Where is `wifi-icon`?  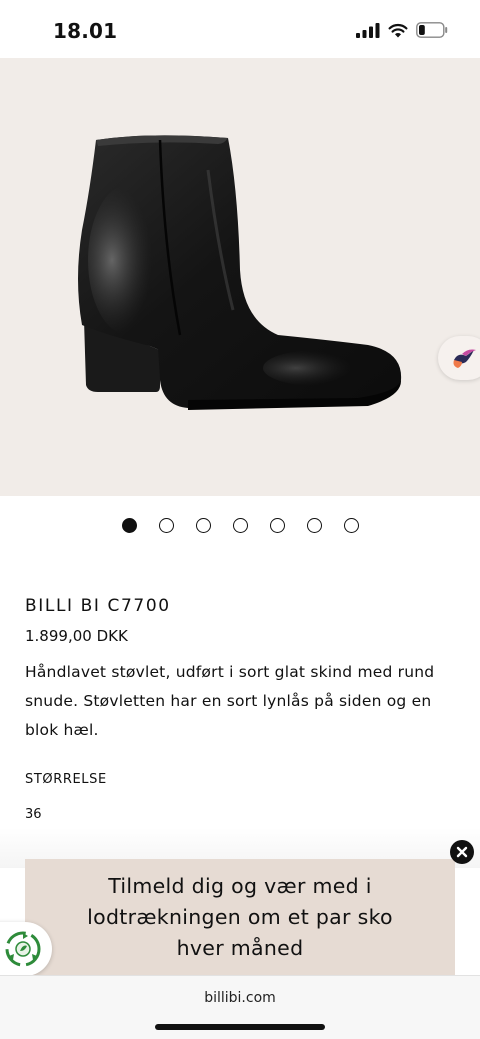 wifi-icon is located at coordinates (398, 30).